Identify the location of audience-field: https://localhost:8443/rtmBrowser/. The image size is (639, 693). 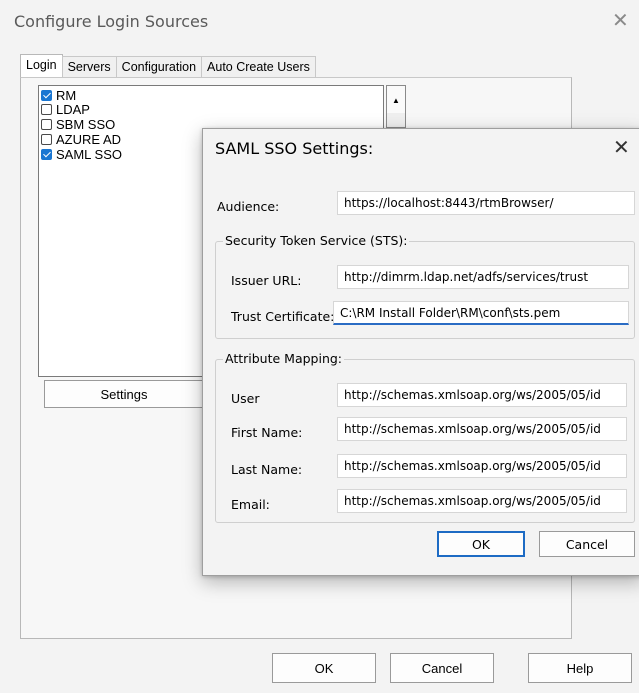
(486, 203).